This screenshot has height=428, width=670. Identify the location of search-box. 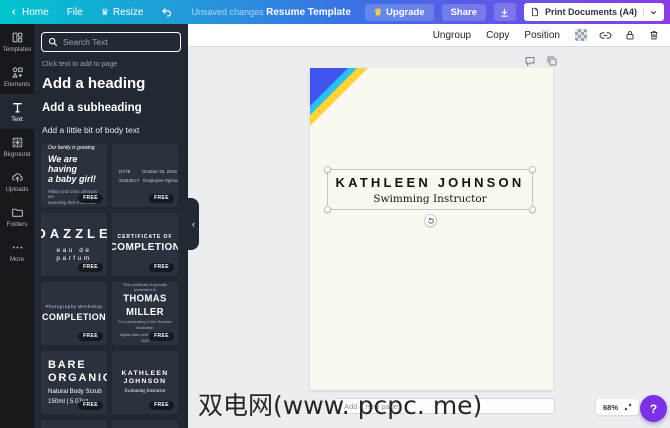
(111, 42).